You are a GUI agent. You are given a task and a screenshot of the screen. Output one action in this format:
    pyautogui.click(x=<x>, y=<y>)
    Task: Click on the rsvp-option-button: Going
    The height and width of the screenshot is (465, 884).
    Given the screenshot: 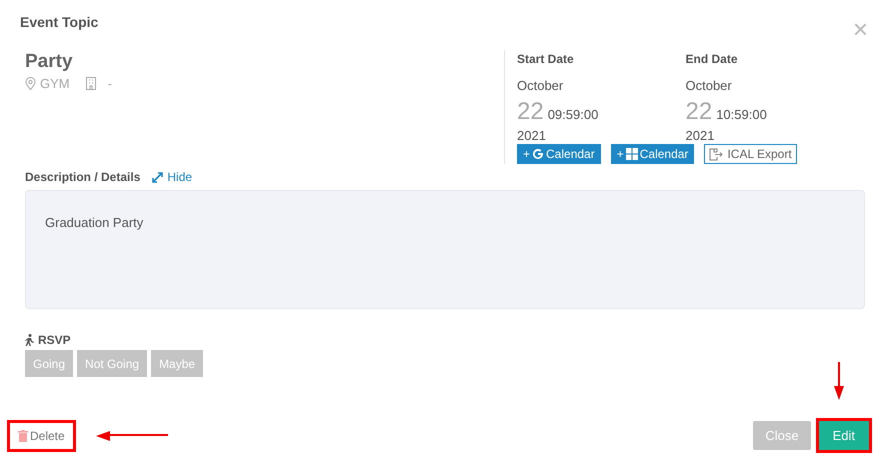 What is the action you would take?
    pyautogui.click(x=49, y=363)
    